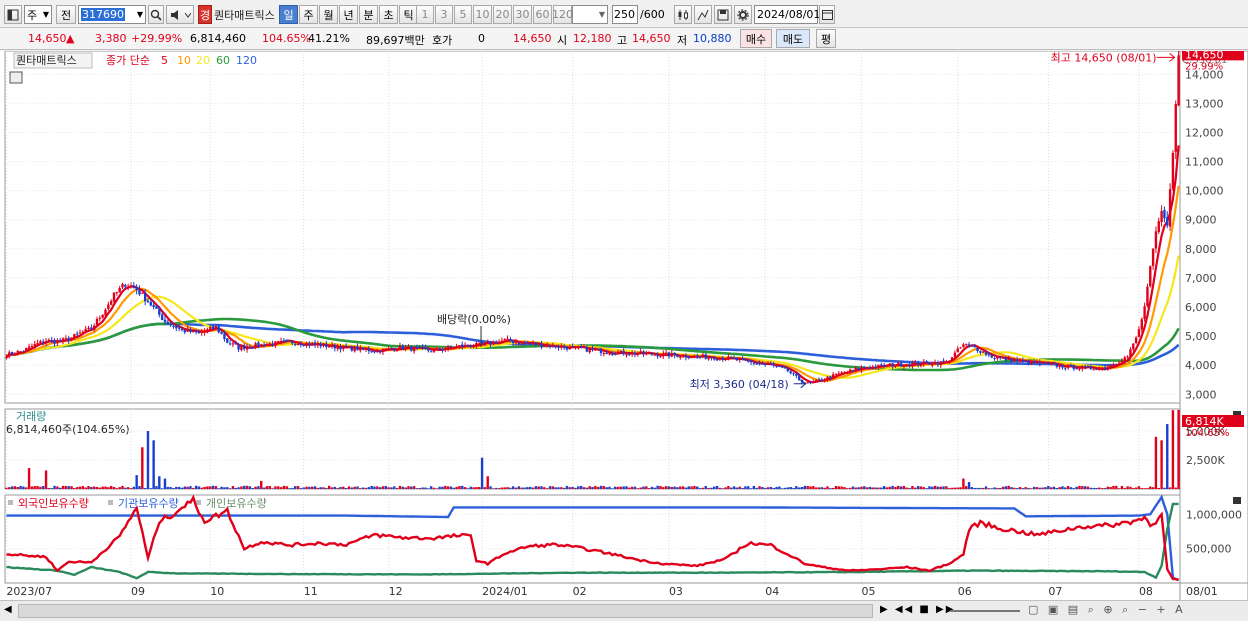 The width and height of the screenshot is (1248, 621). What do you see at coordinates (368, 14) in the screenshot?
I see `period-button-4: 분` at bounding box center [368, 14].